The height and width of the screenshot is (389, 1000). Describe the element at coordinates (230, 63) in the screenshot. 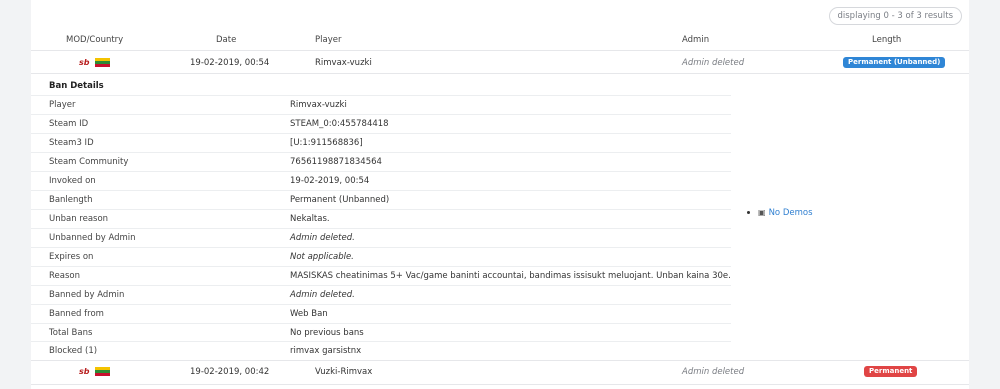

I see `ban-date: 19-02-2019, 00:54` at that location.